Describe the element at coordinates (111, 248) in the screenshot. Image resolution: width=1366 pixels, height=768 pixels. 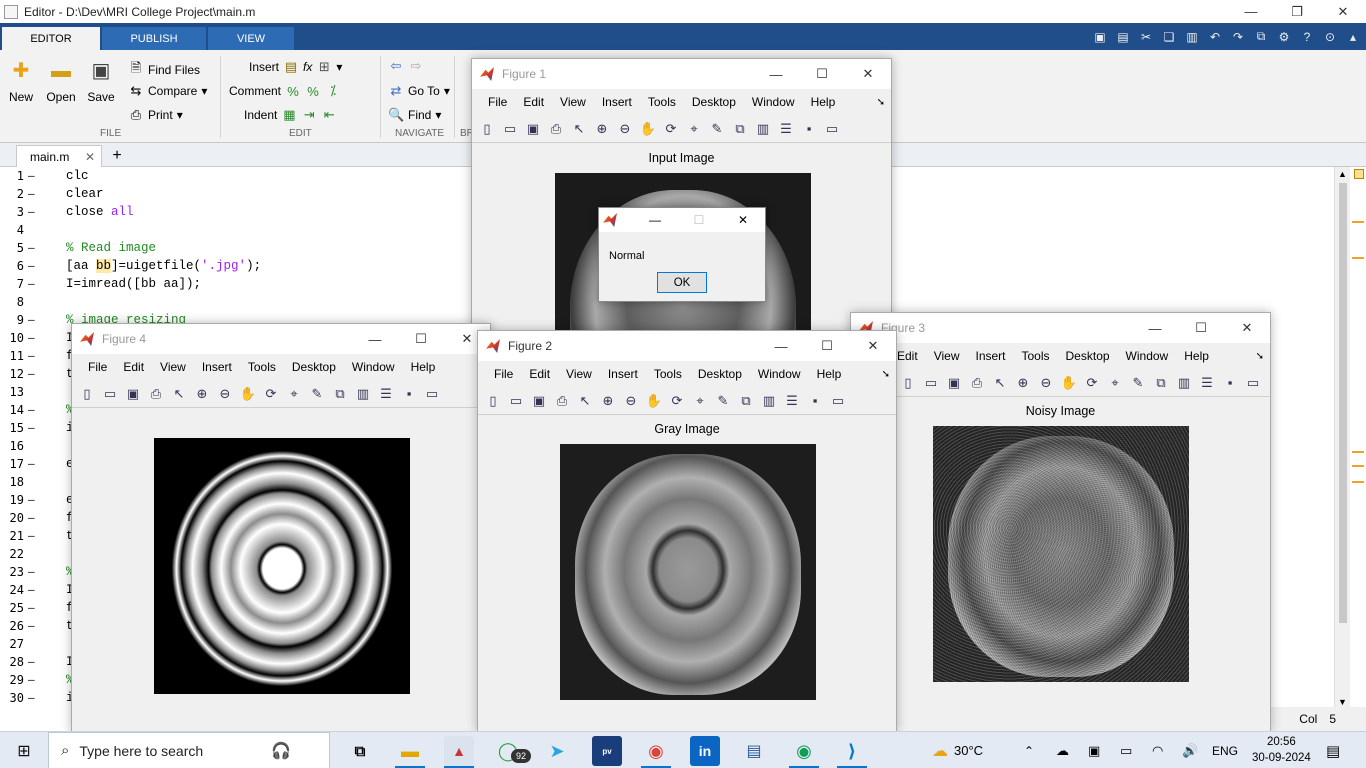
I see `code-line: % Read image` at that location.